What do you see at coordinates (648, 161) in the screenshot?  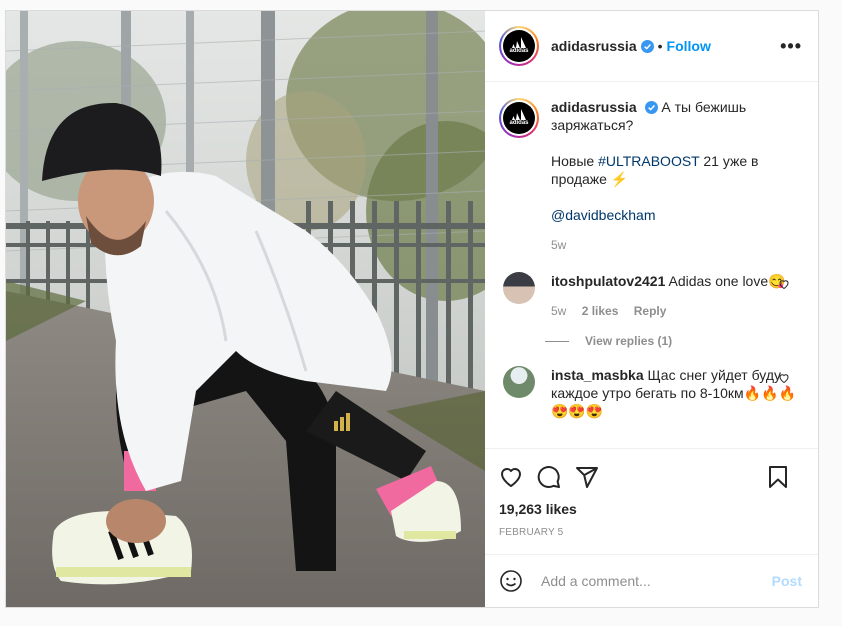 I see `hashtag-link: #ULTRABOOST` at bounding box center [648, 161].